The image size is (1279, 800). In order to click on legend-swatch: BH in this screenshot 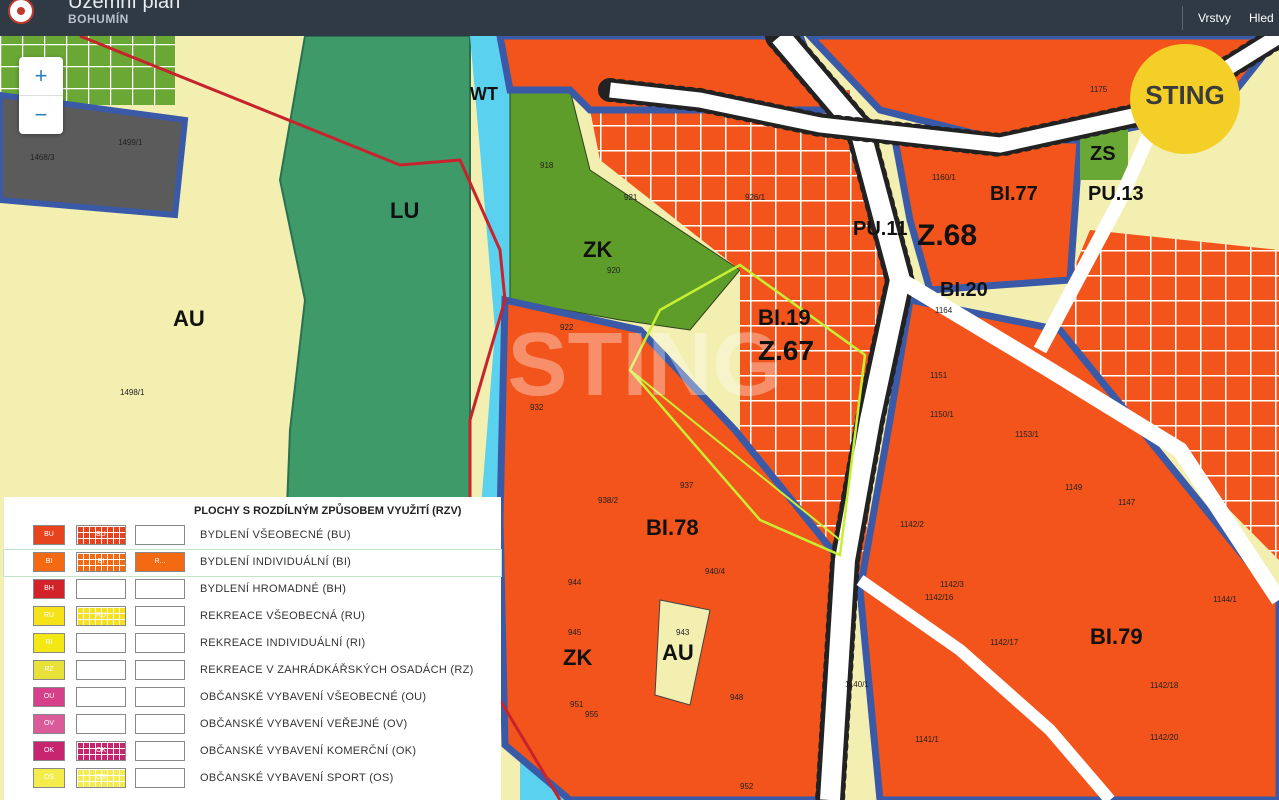, I will do `click(49, 589)`.